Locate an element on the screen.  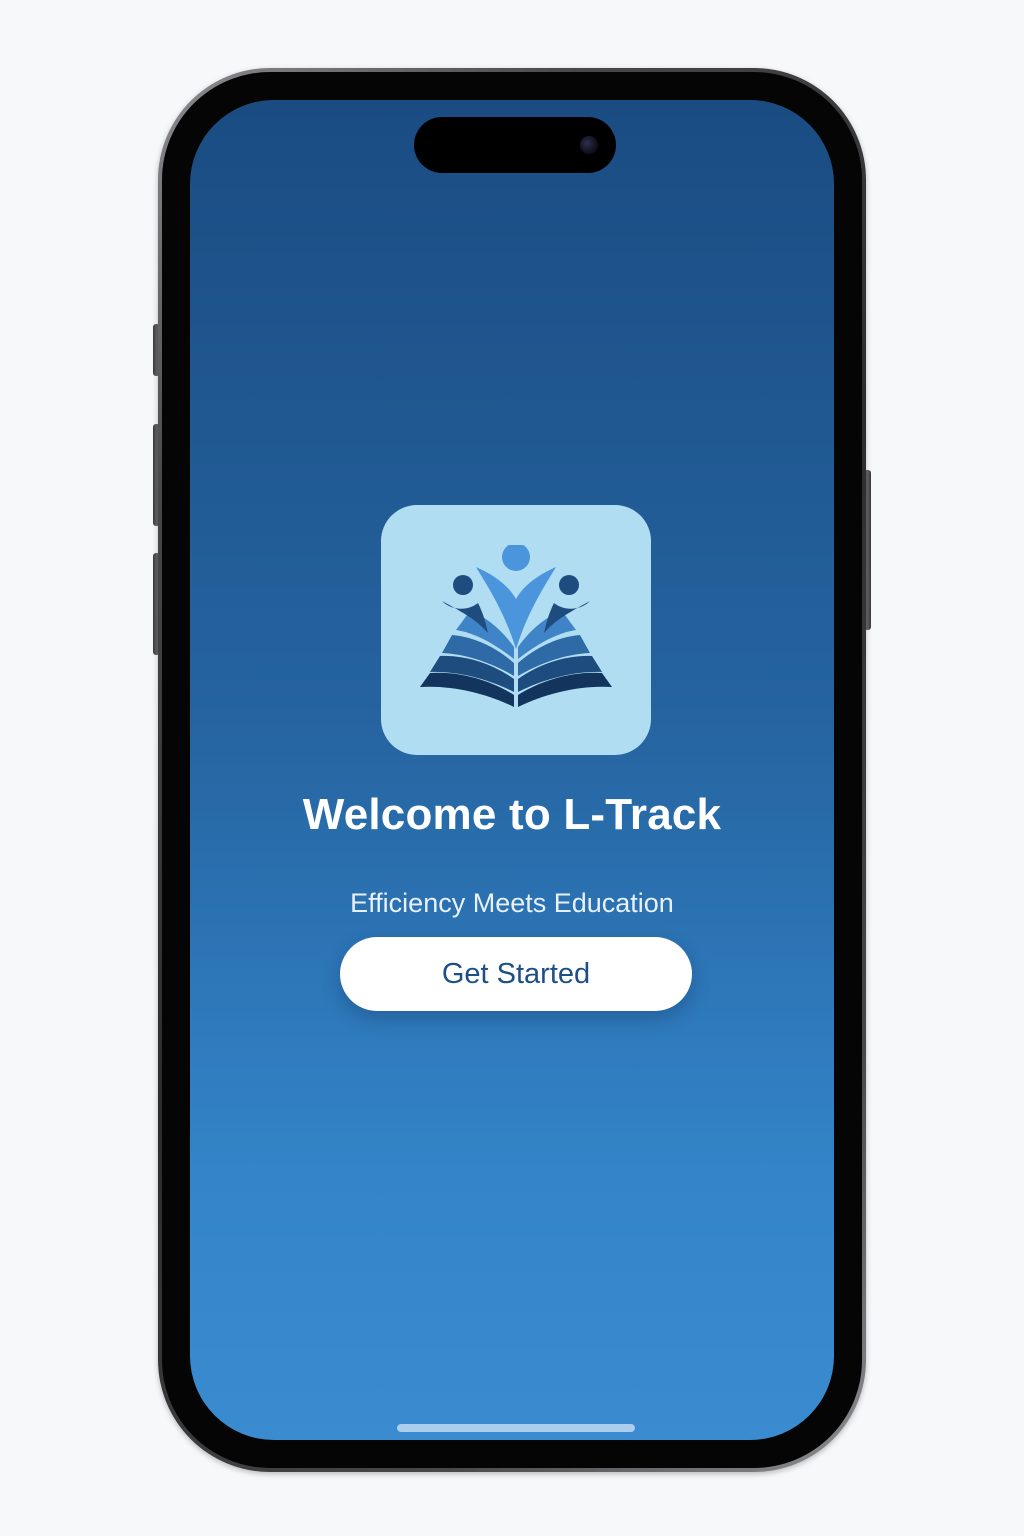
welcome-title: Welcome to L-Track is located at coordinates (512, 814).